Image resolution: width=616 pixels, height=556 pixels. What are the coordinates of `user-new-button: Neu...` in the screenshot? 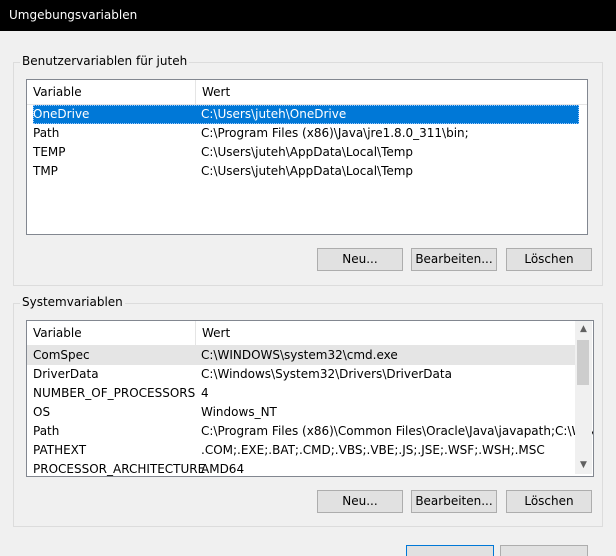 It's located at (360, 259).